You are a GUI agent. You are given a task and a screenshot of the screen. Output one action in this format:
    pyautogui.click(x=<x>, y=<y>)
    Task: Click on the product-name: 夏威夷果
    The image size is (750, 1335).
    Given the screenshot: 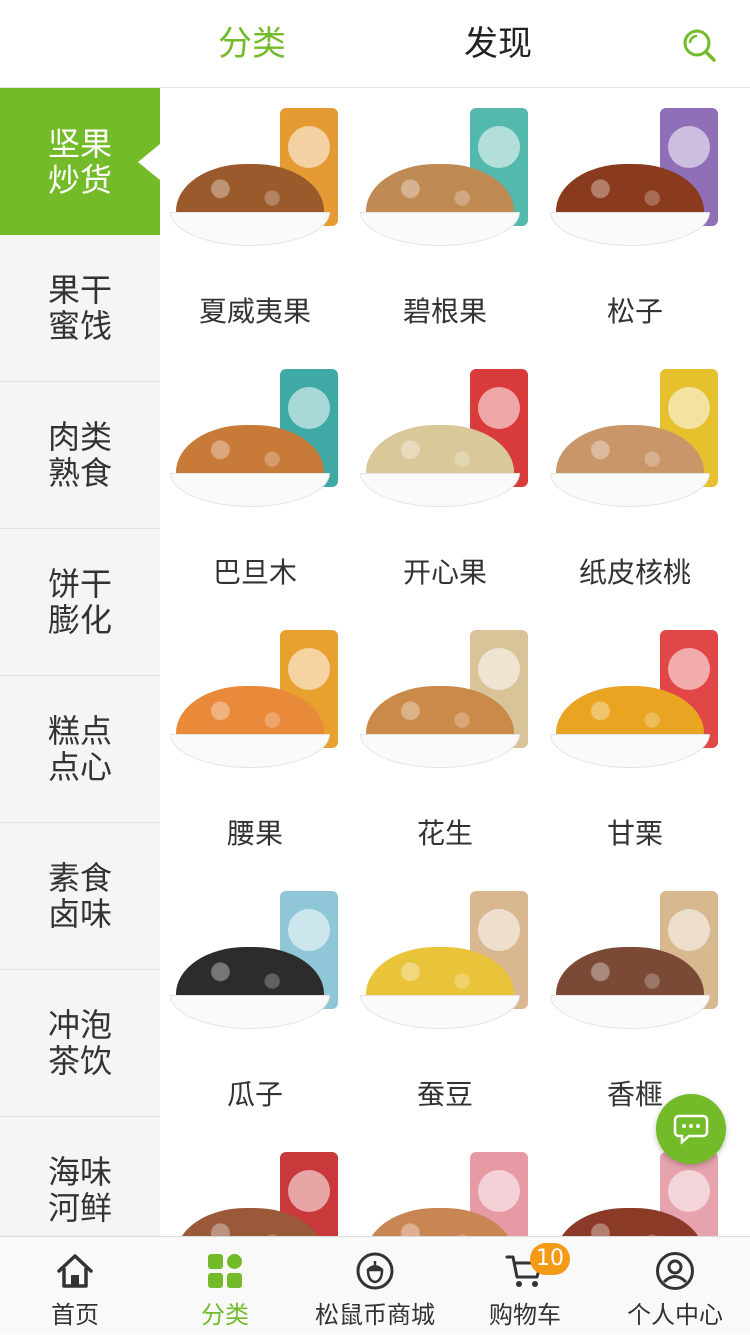 What is the action you would take?
    pyautogui.click(x=254, y=311)
    